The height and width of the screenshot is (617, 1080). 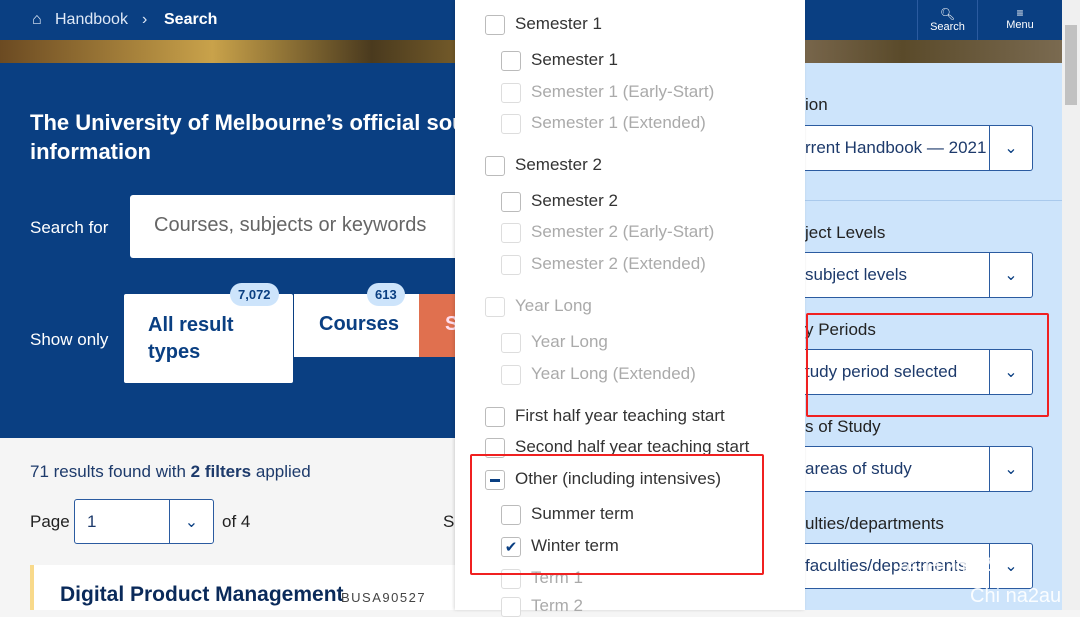 What do you see at coordinates (947, 14) in the screenshot?
I see `search-icon: 🔍︎` at bounding box center [947, 14].